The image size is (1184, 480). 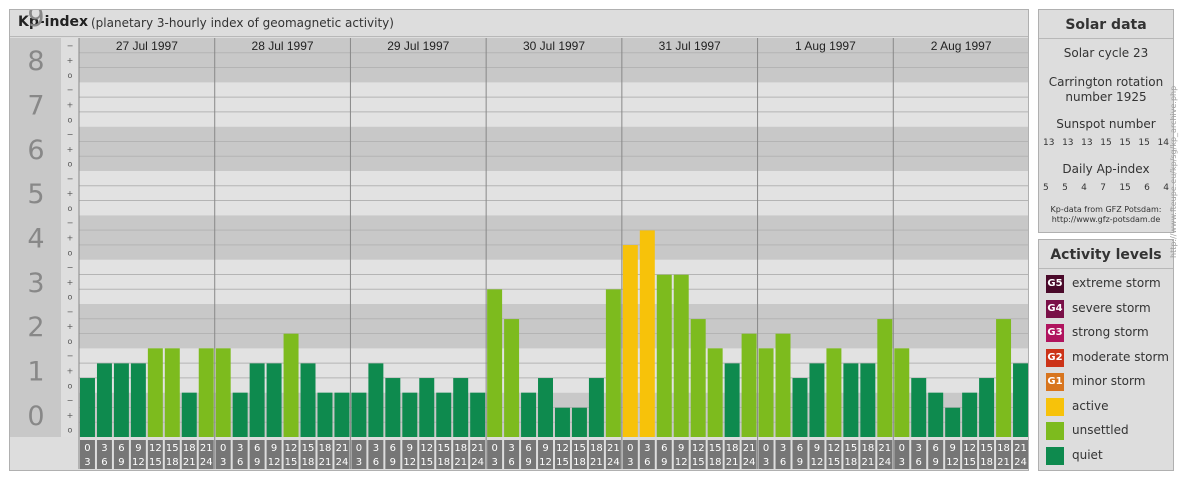 What do you see at coordinates (35, 21) in the screenshot?
I see `y-tick-label: 9` at bounding box center [35, 21].